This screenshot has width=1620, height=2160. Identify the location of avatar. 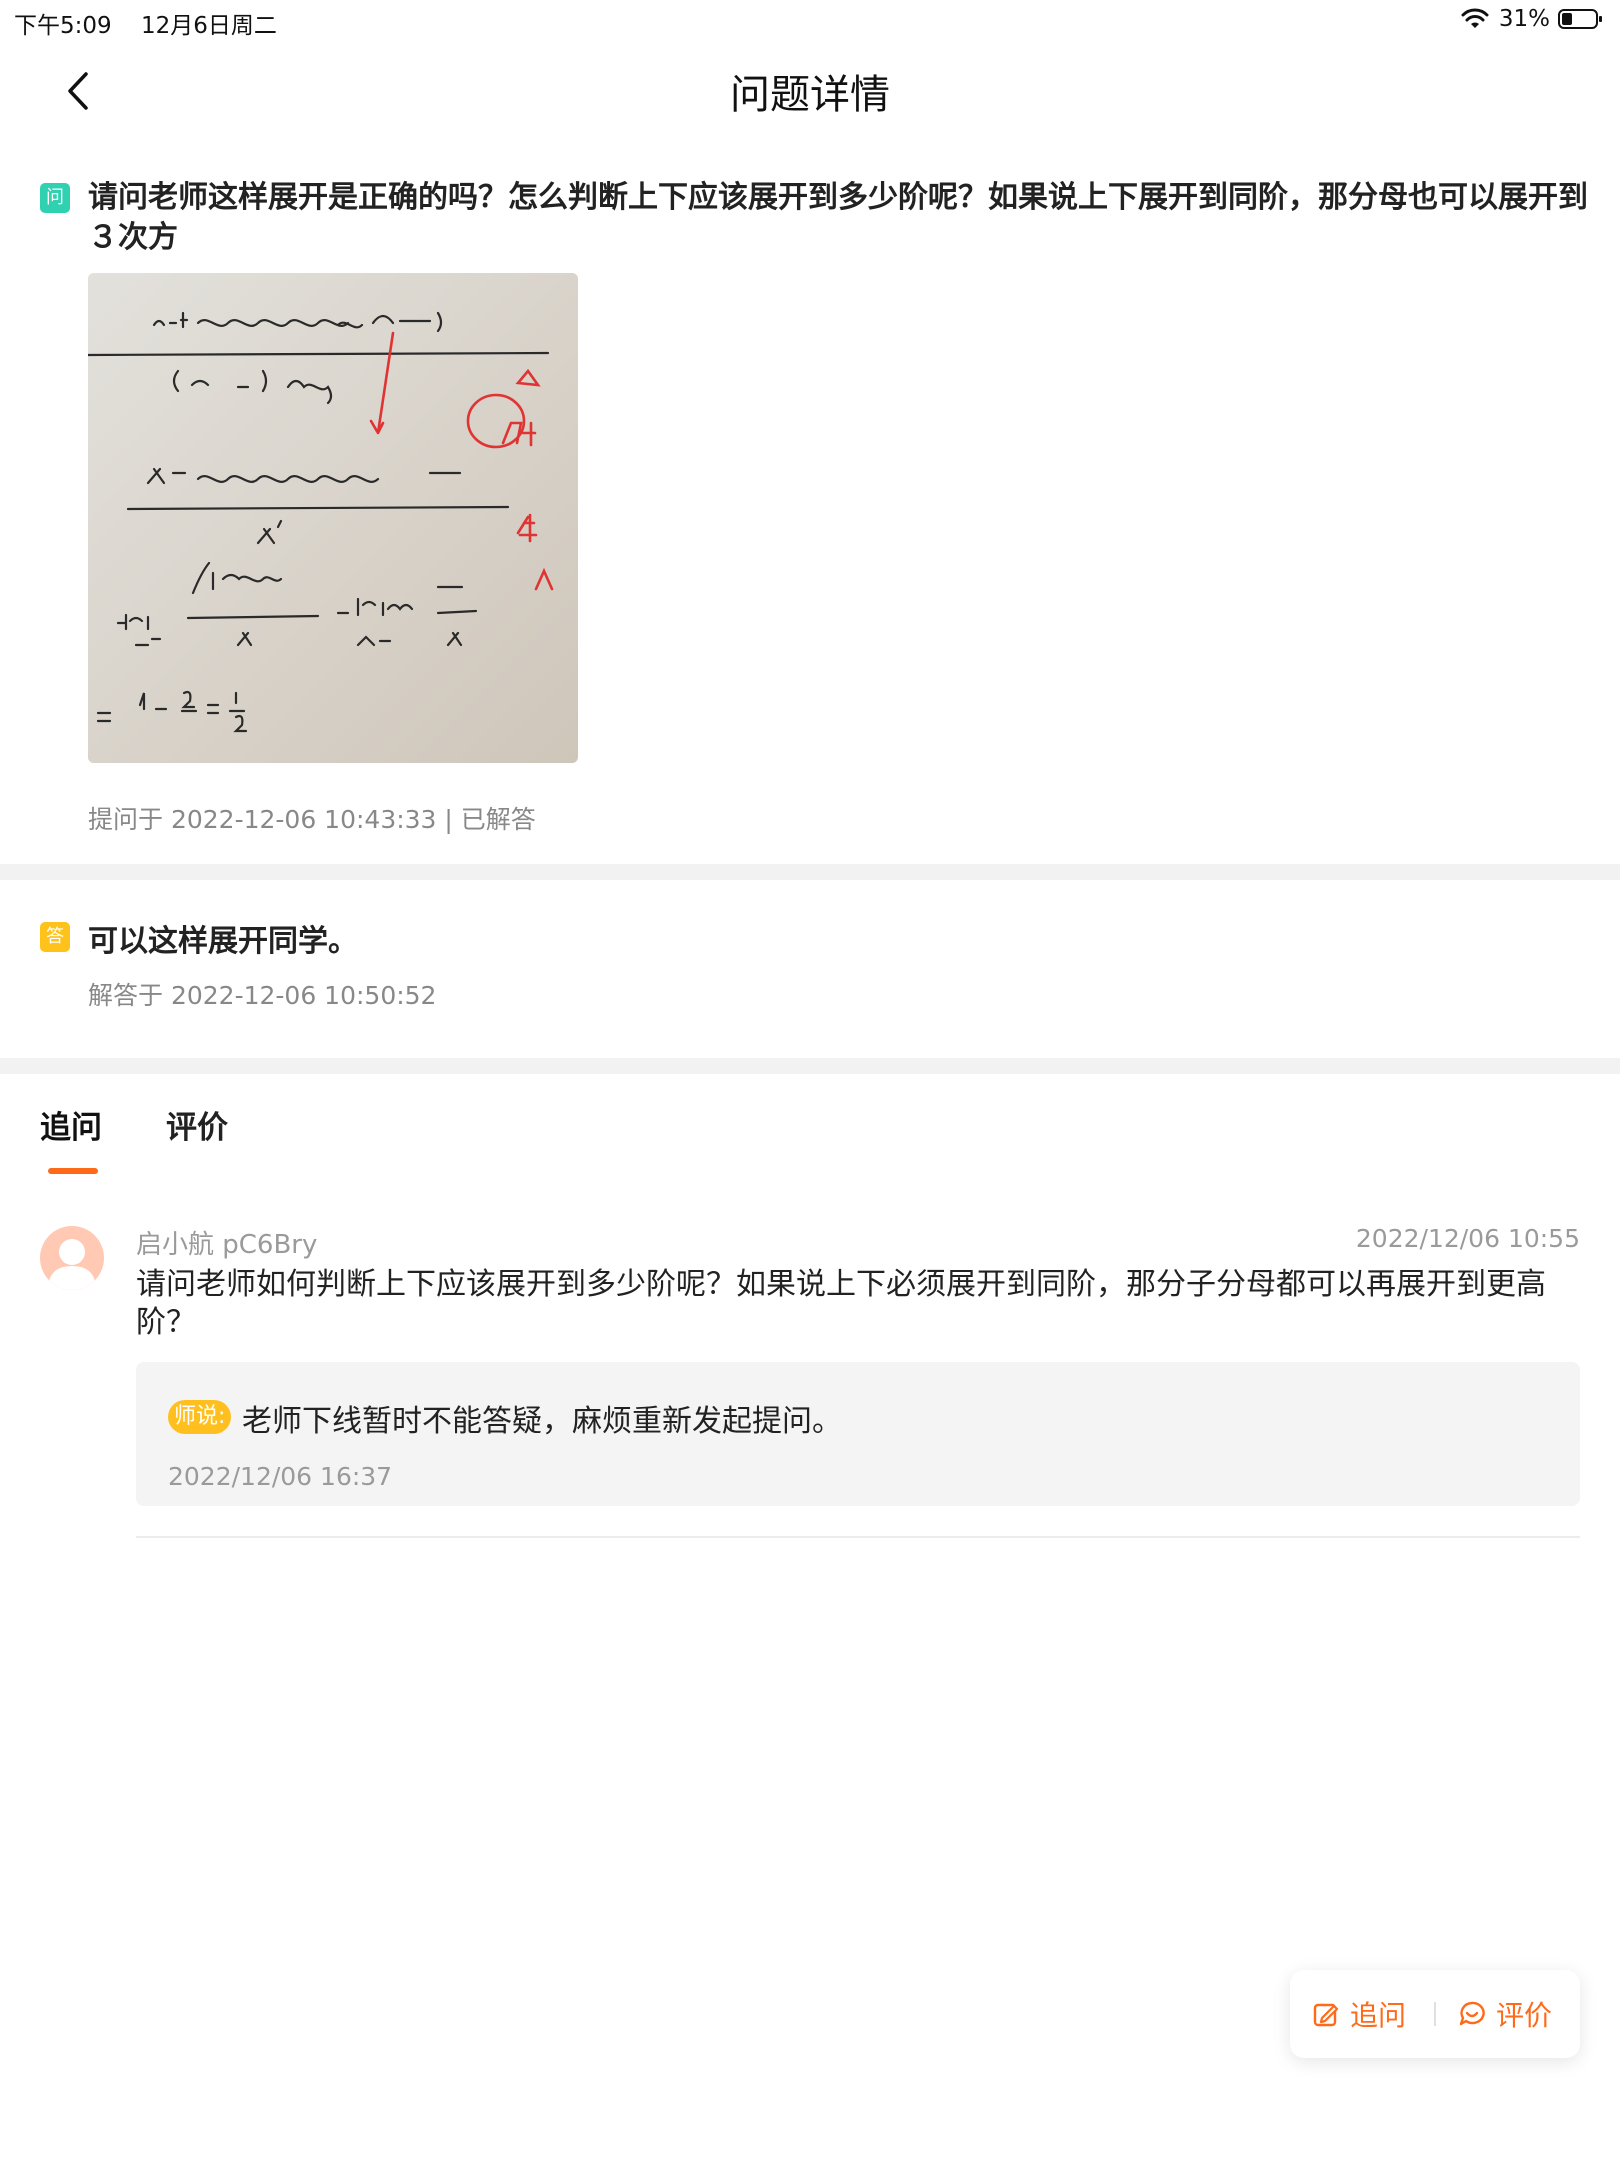
(72, 1258).